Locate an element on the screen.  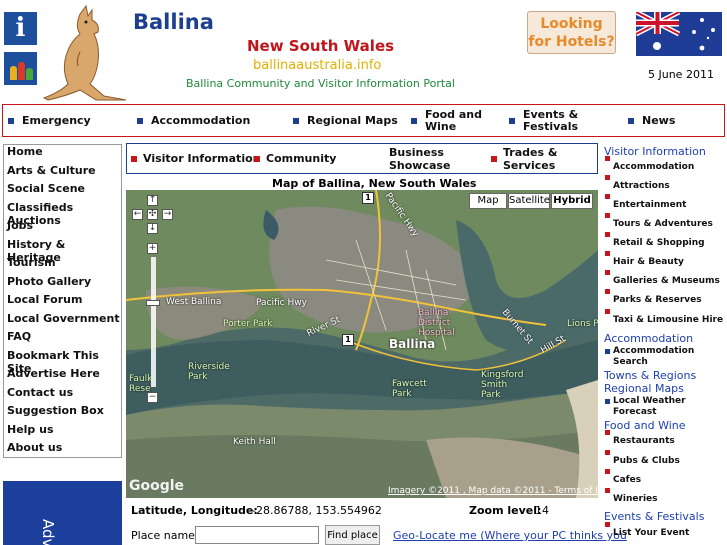
nav-news: News is located at coordinates (651, 120).